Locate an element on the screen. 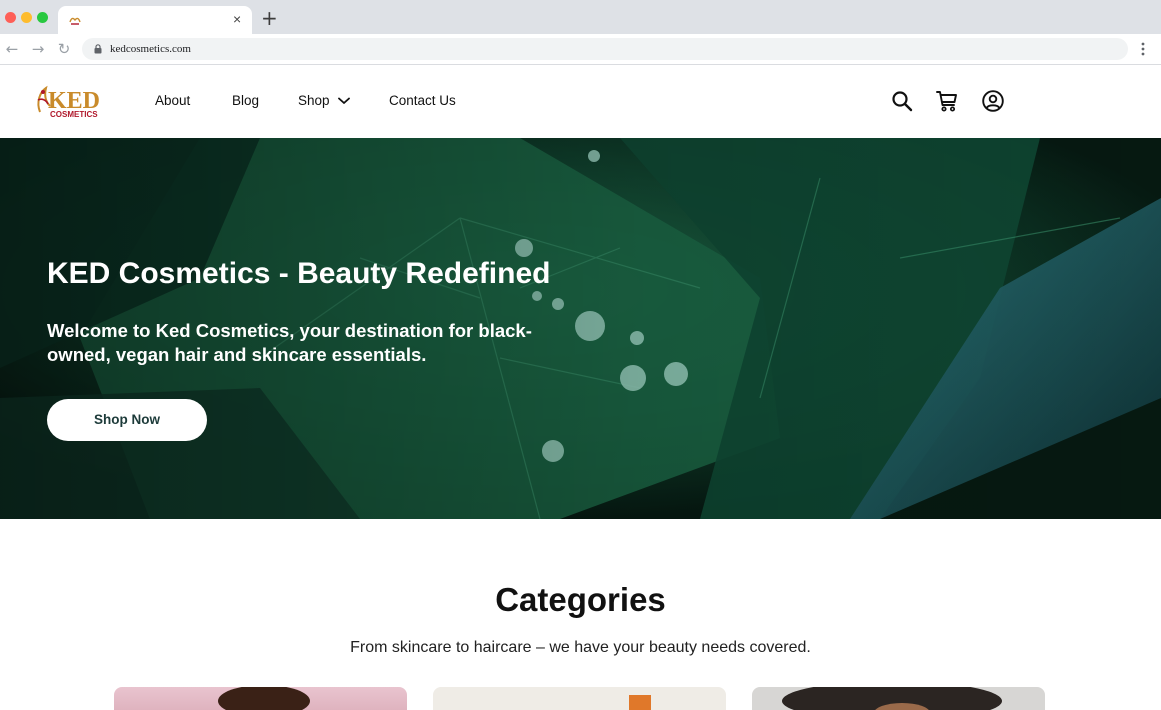 The width and height of the screenshot is (1161, 710). forward-button: → is located at coordinates (38, 49).